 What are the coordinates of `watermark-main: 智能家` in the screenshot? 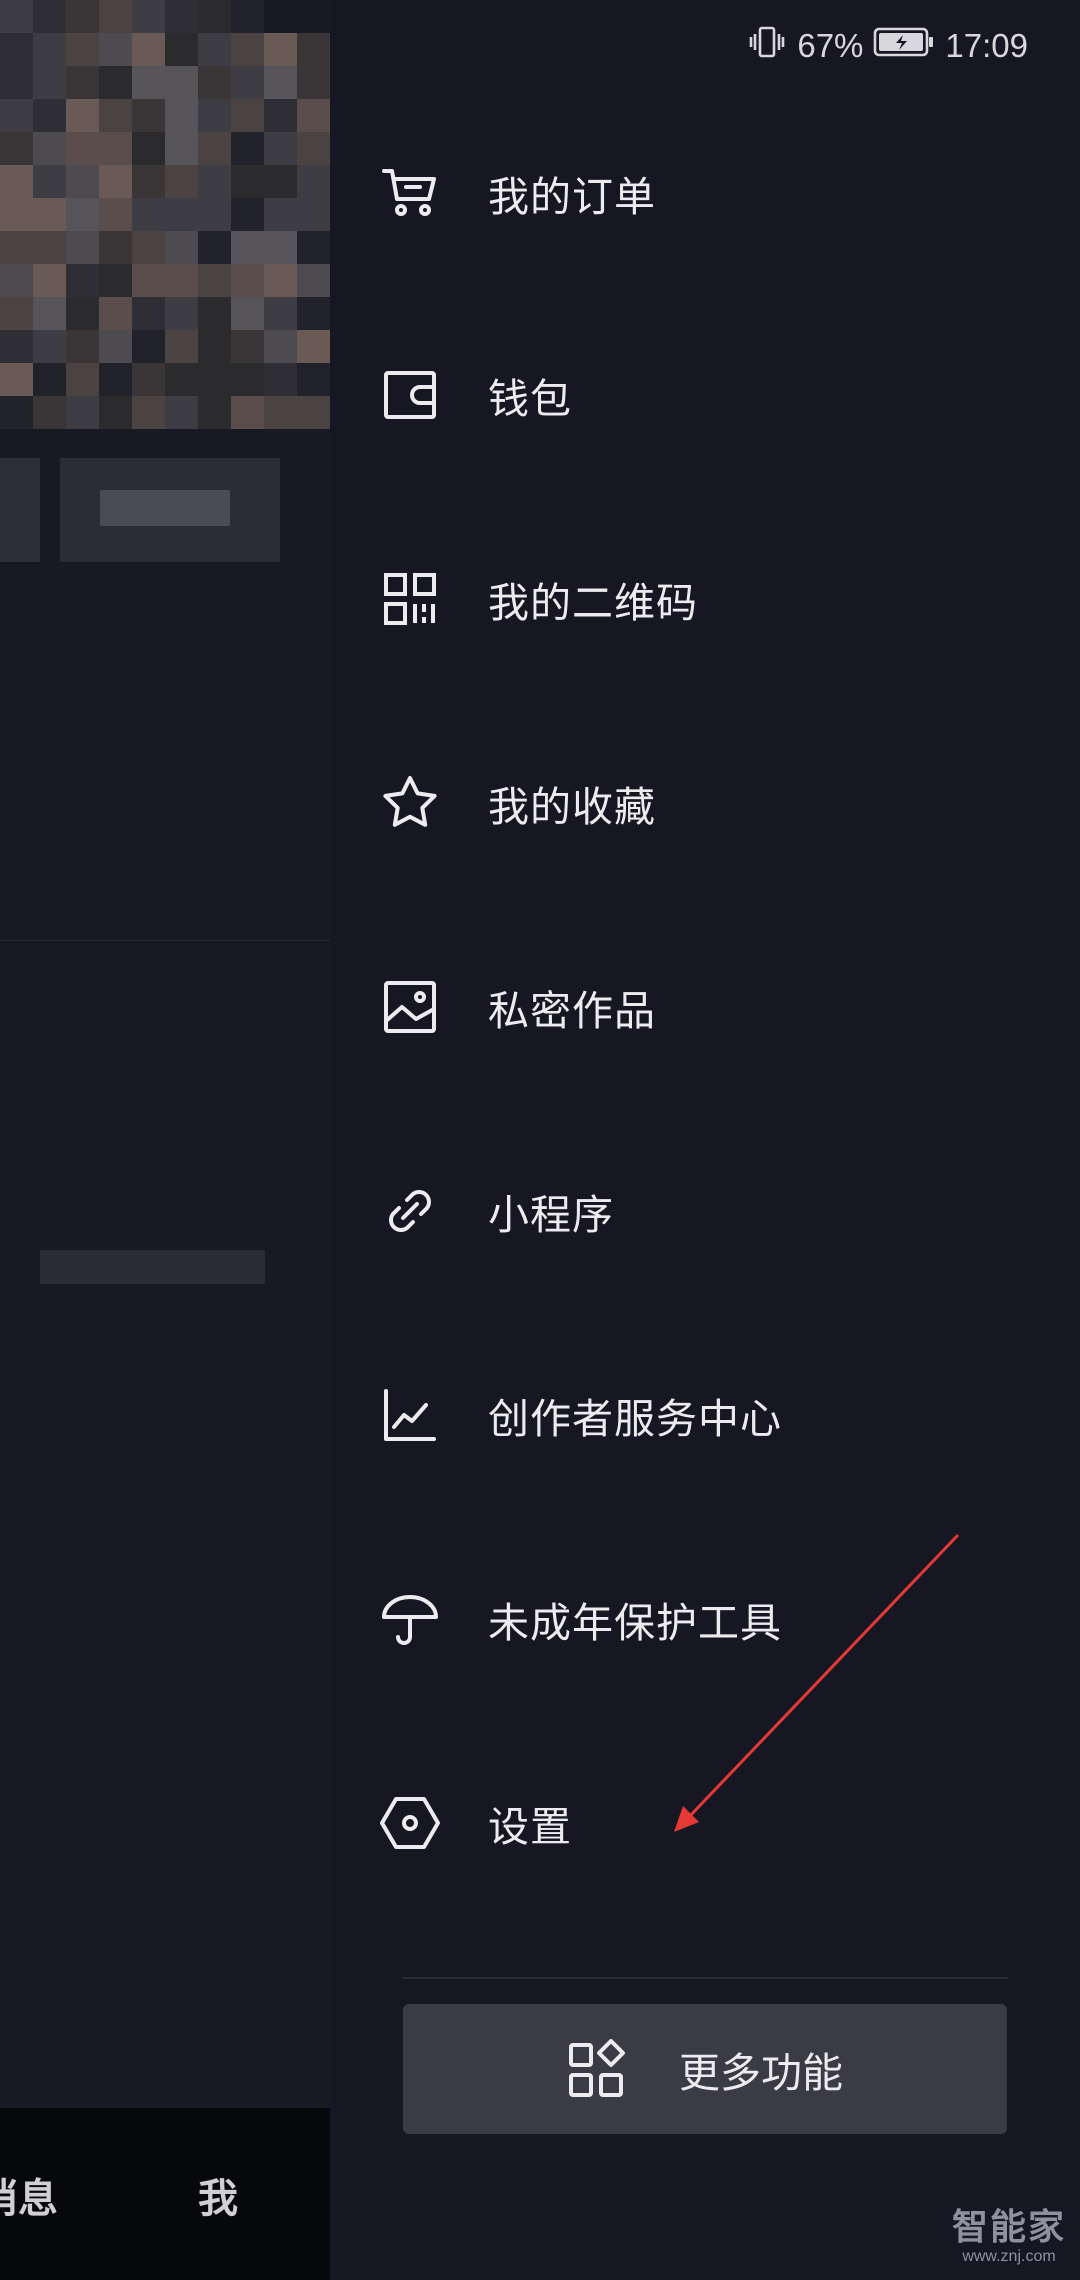 It's located at (1008, 2227).